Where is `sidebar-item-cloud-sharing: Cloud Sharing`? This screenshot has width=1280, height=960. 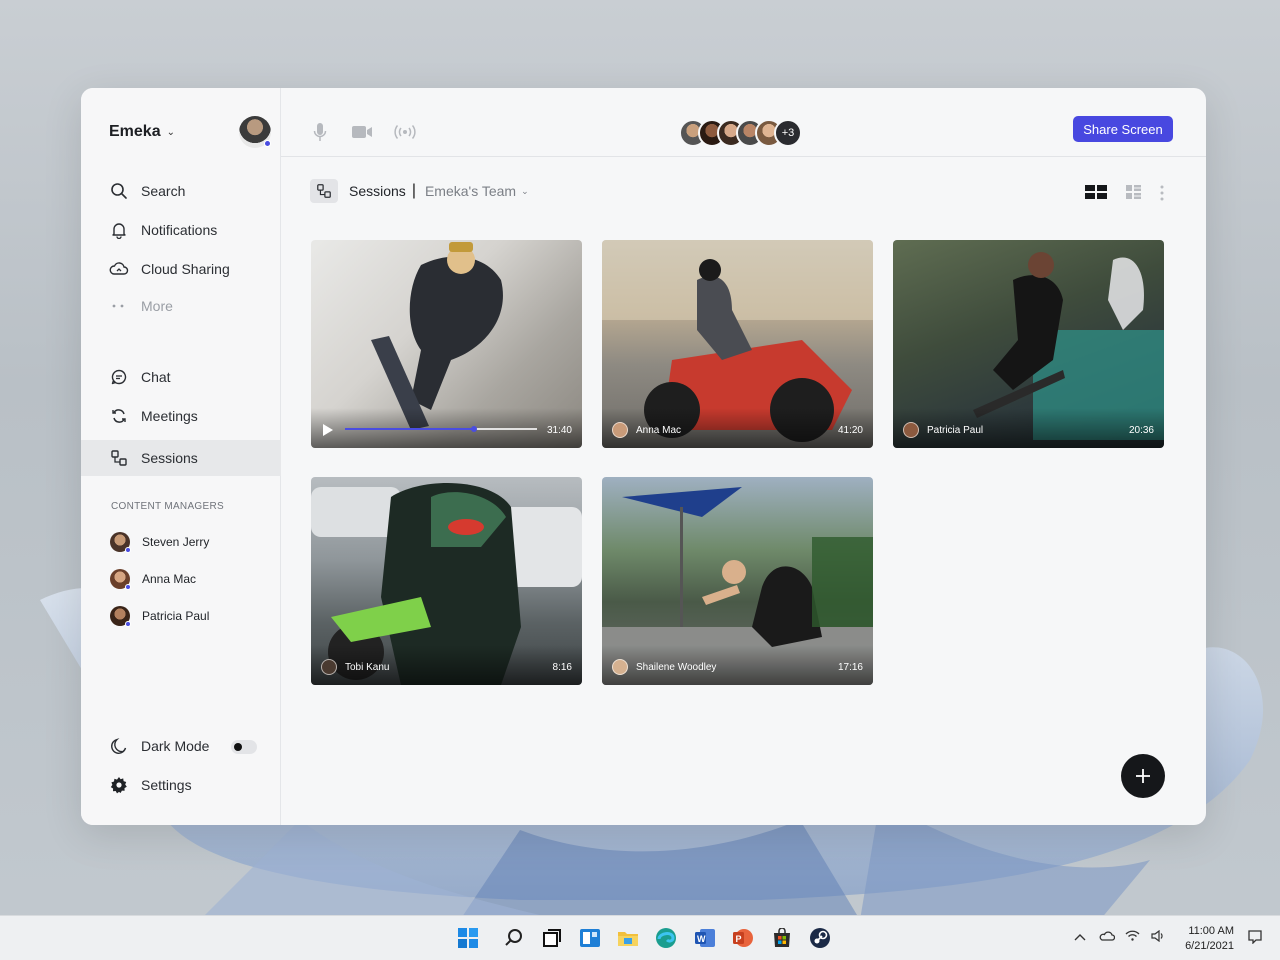 sidebar-item-cloud-sharing: Cloud Sharing is located at coordinates (169, 269).